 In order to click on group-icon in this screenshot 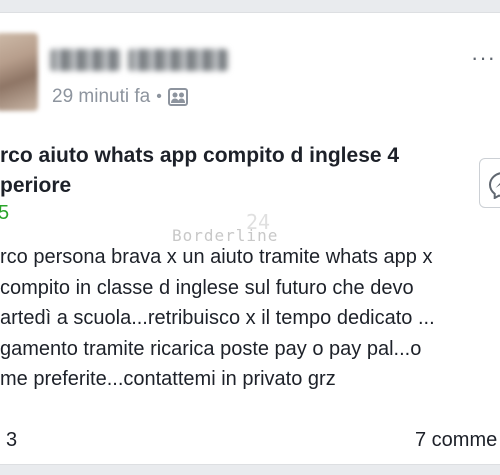, I will do `click(177, 97)`.